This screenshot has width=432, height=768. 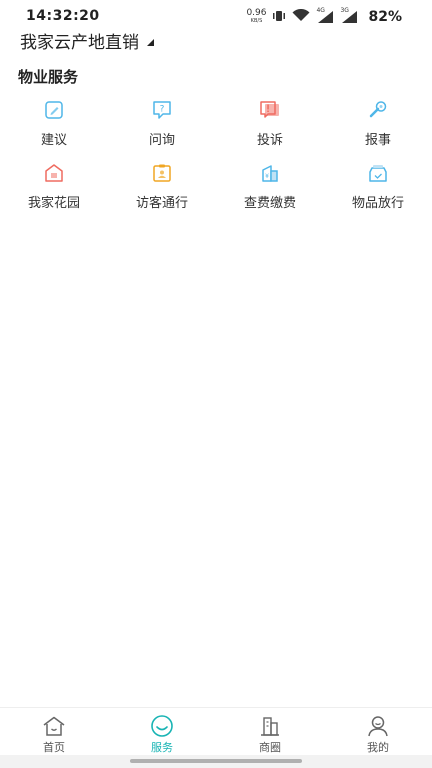 What do you see at coordinates (378, 747) in the screenshot?
I see `nav-label: 我的` at bounding box center [378, 747].